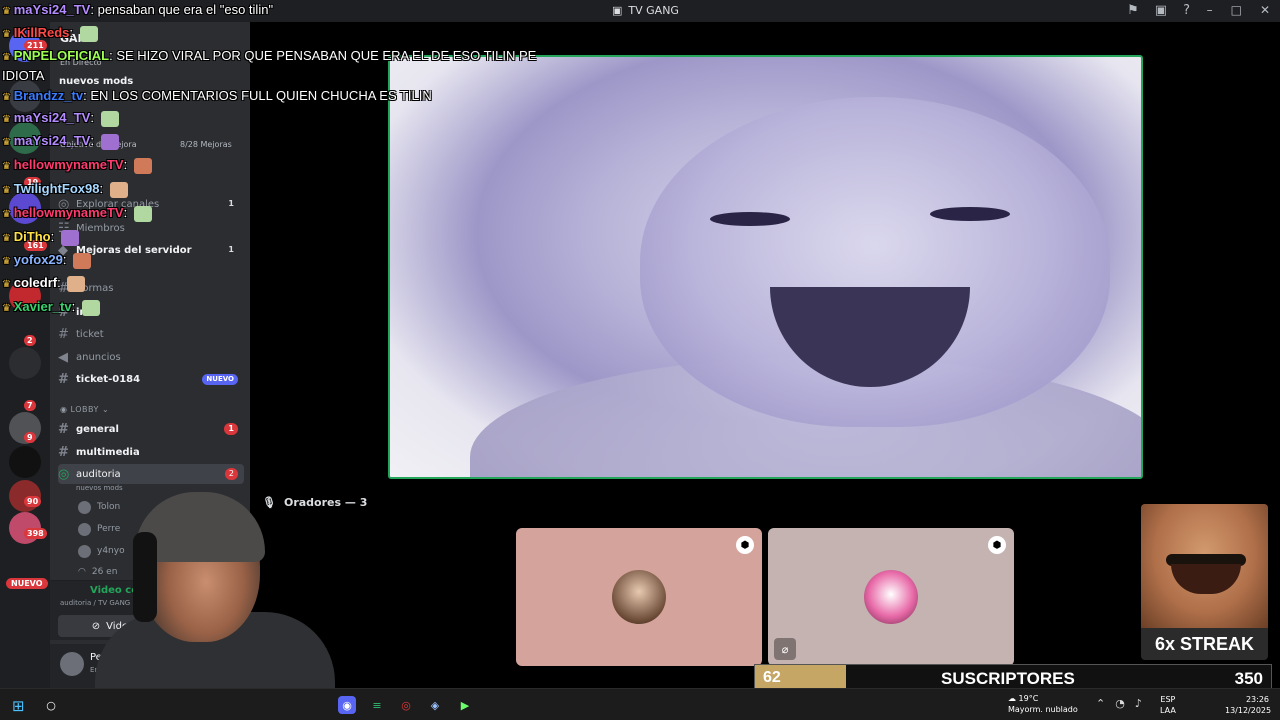  What do you see at coordinates (32, 236) in the screenshot?
I see `chat-username: DiTho` at bounding box center [32, 236].